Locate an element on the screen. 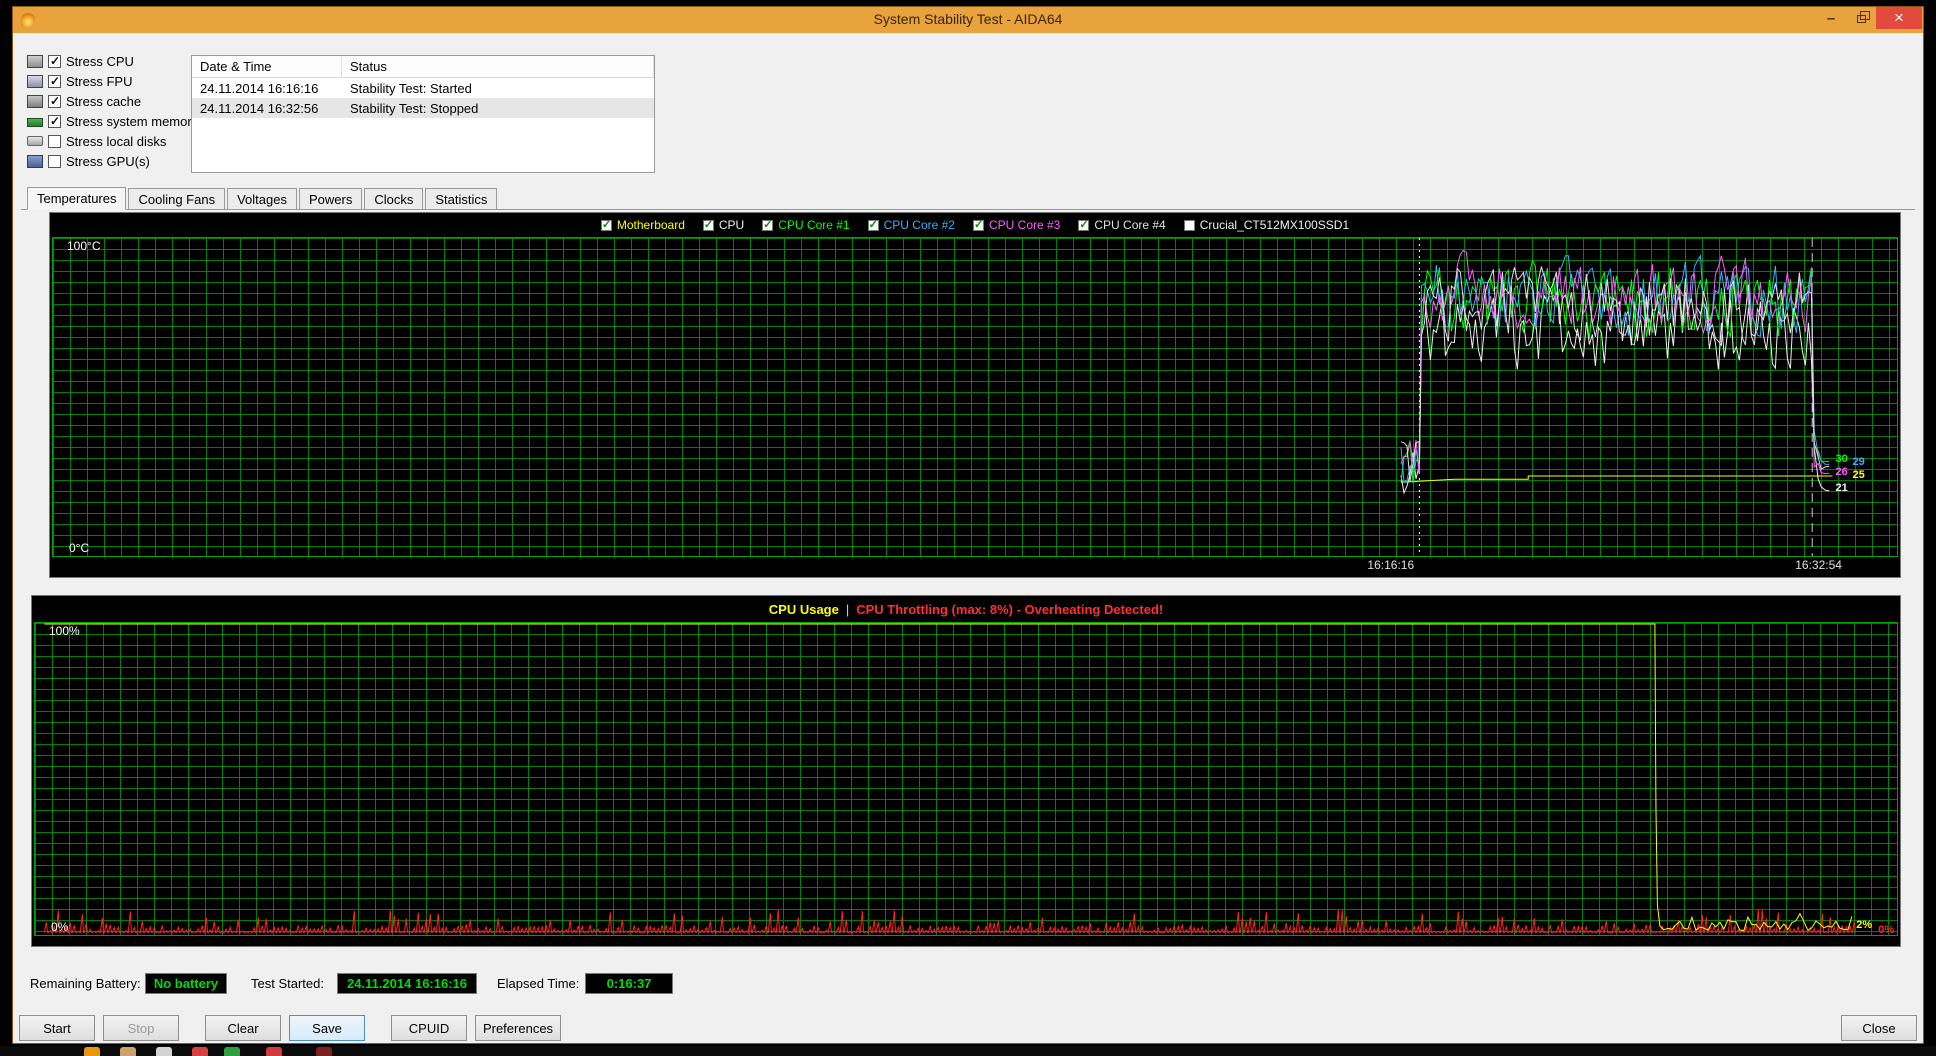 This screenshot has width=1936, height=1056. tab-voltages: Voltages is located at coordinates (262, 198).